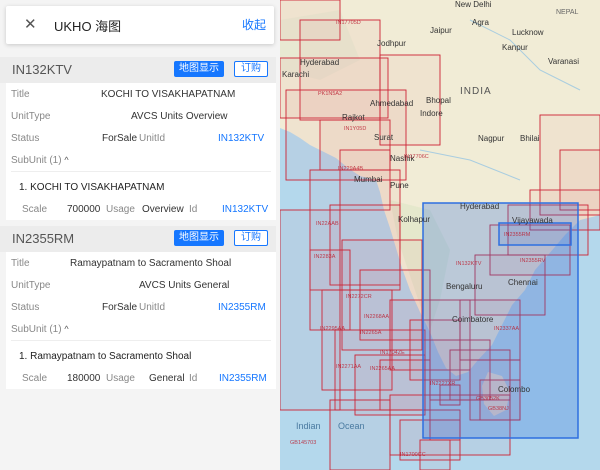  I want to click on svg-text: GB38NJ, so click(498, 409).